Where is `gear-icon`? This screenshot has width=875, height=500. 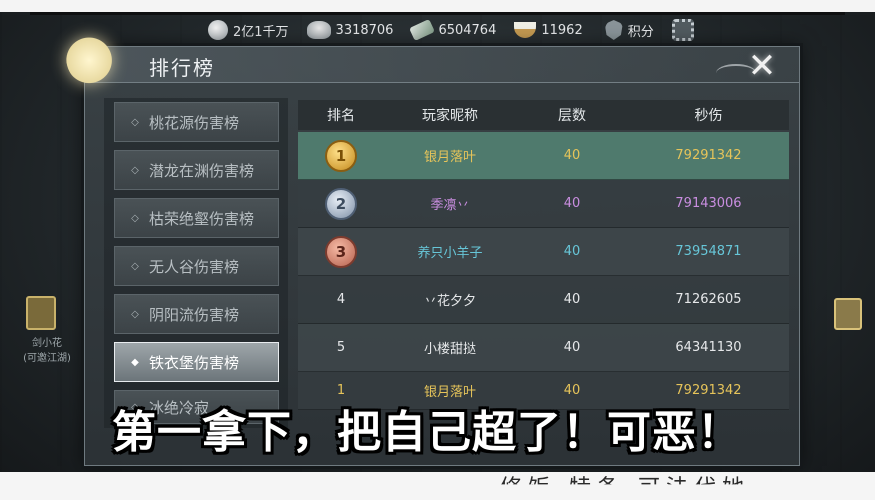 gear-icon is located at coordinates (682, 30).